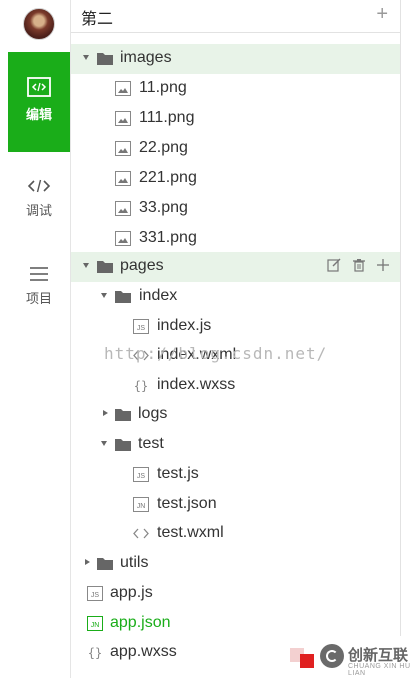 This screenshot has height=678, width=420. Describe the element at coordinates (334, 267) in the screenshot. I see `edit-icon` at that location.